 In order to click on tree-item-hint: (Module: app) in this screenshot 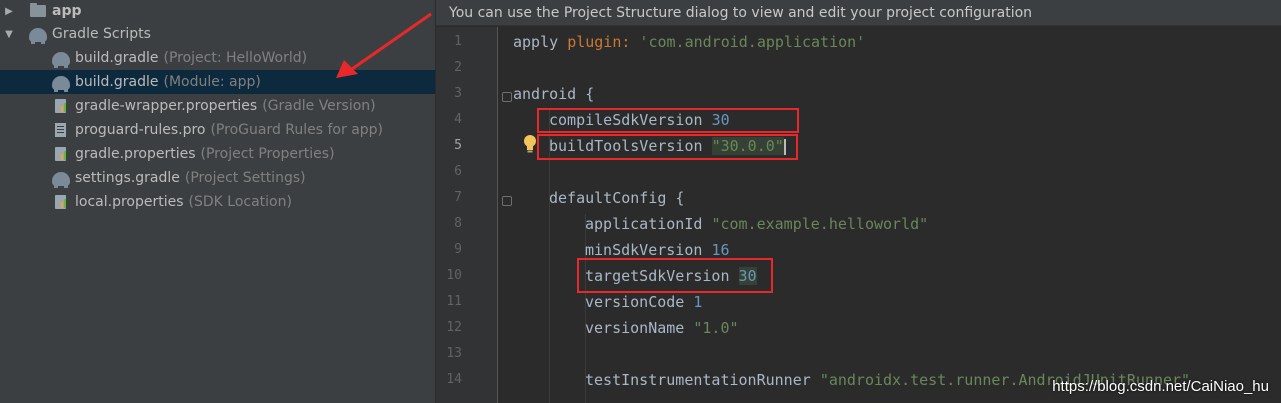, I will do `click(212, 82)`.